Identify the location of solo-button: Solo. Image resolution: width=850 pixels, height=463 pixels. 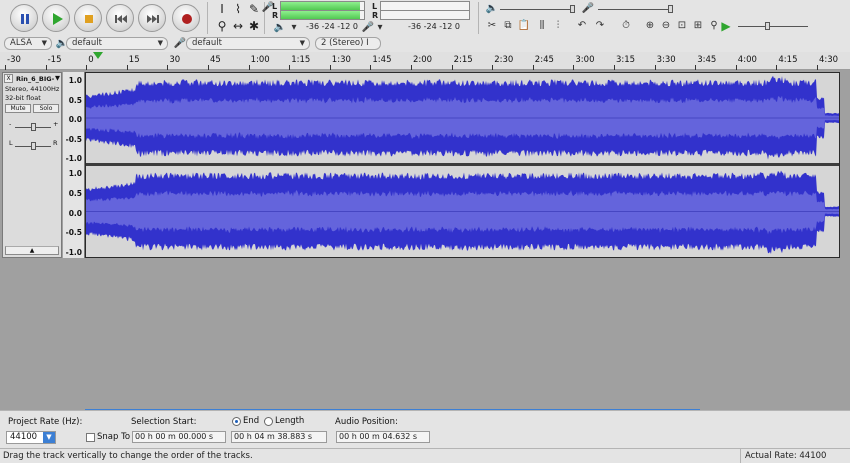
(46, 108).